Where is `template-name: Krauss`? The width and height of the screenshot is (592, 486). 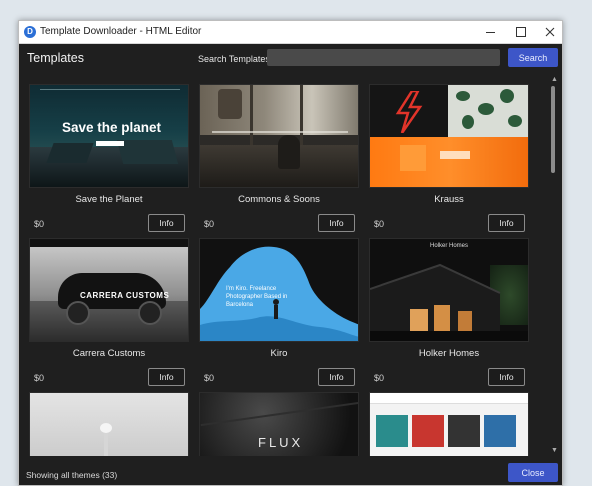
template-name: Krauss is located at coordinates (449, 199).